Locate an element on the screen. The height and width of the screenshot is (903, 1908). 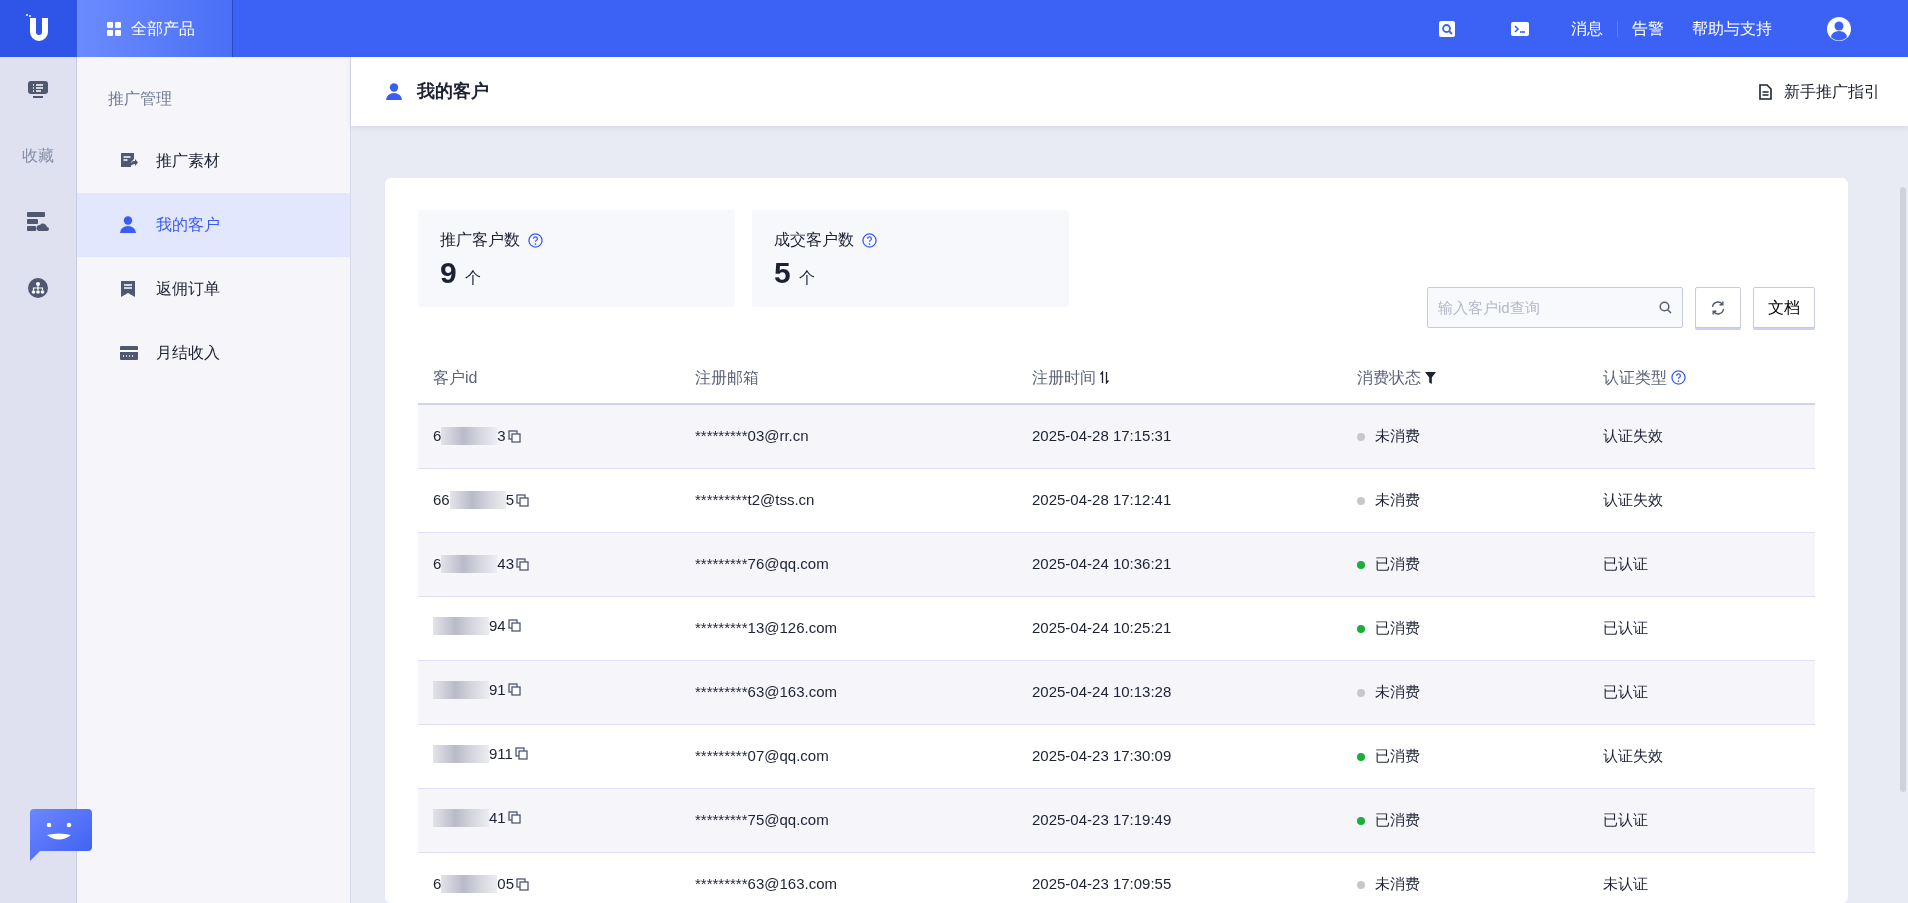
table-cell: 2025-04-28 17:15:31 is located at coordinates (1102, 435).